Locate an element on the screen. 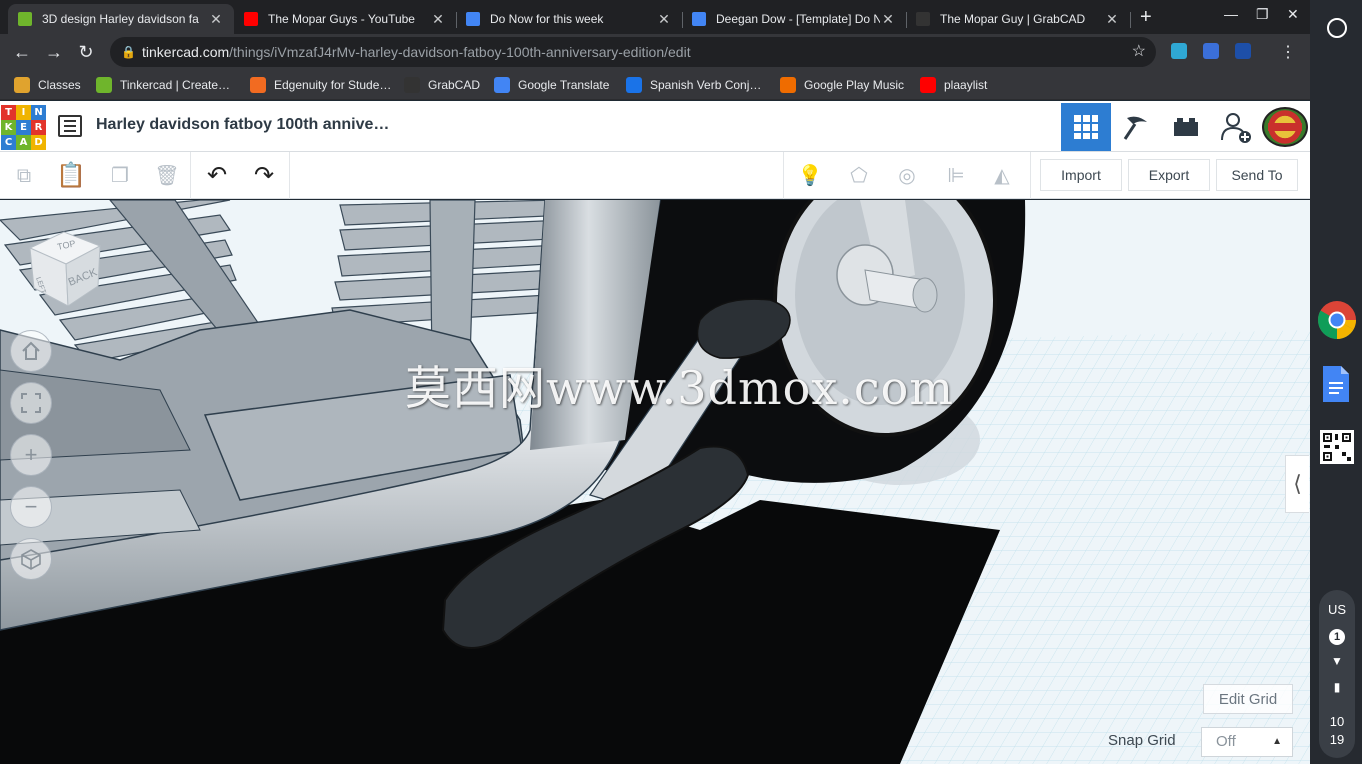 The image size is (1362, 764). add-user-button is located at coordinates (1236, 127).